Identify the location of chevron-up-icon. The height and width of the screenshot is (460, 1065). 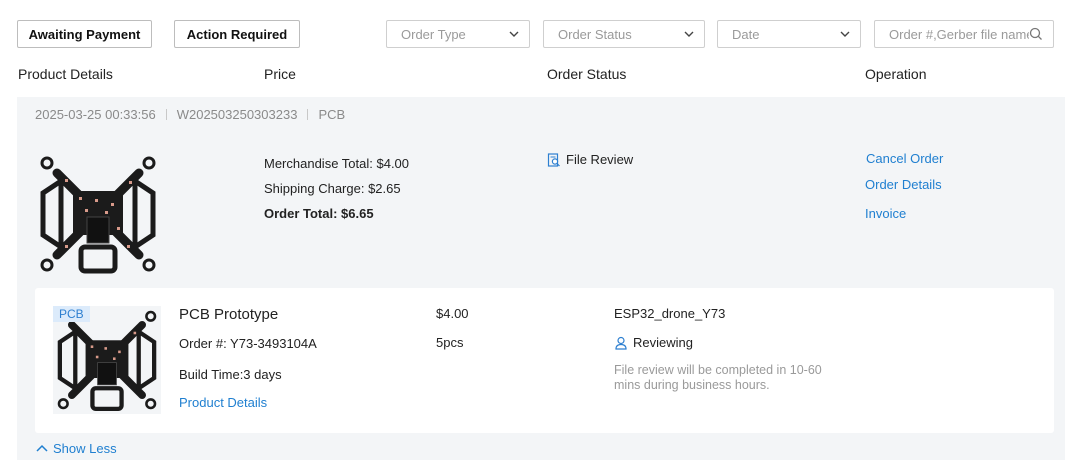
(42, 448).